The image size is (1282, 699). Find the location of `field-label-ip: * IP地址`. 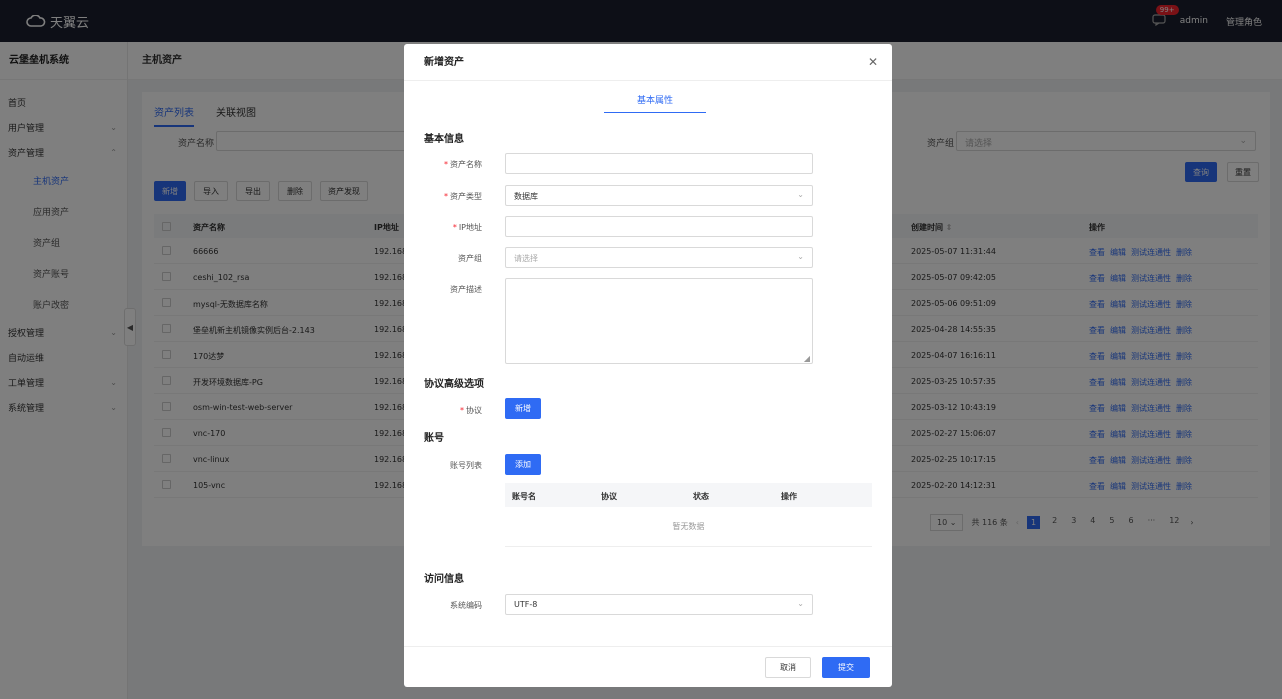

field-label-ip: * IP地址 is located at coordinates (467, 227).